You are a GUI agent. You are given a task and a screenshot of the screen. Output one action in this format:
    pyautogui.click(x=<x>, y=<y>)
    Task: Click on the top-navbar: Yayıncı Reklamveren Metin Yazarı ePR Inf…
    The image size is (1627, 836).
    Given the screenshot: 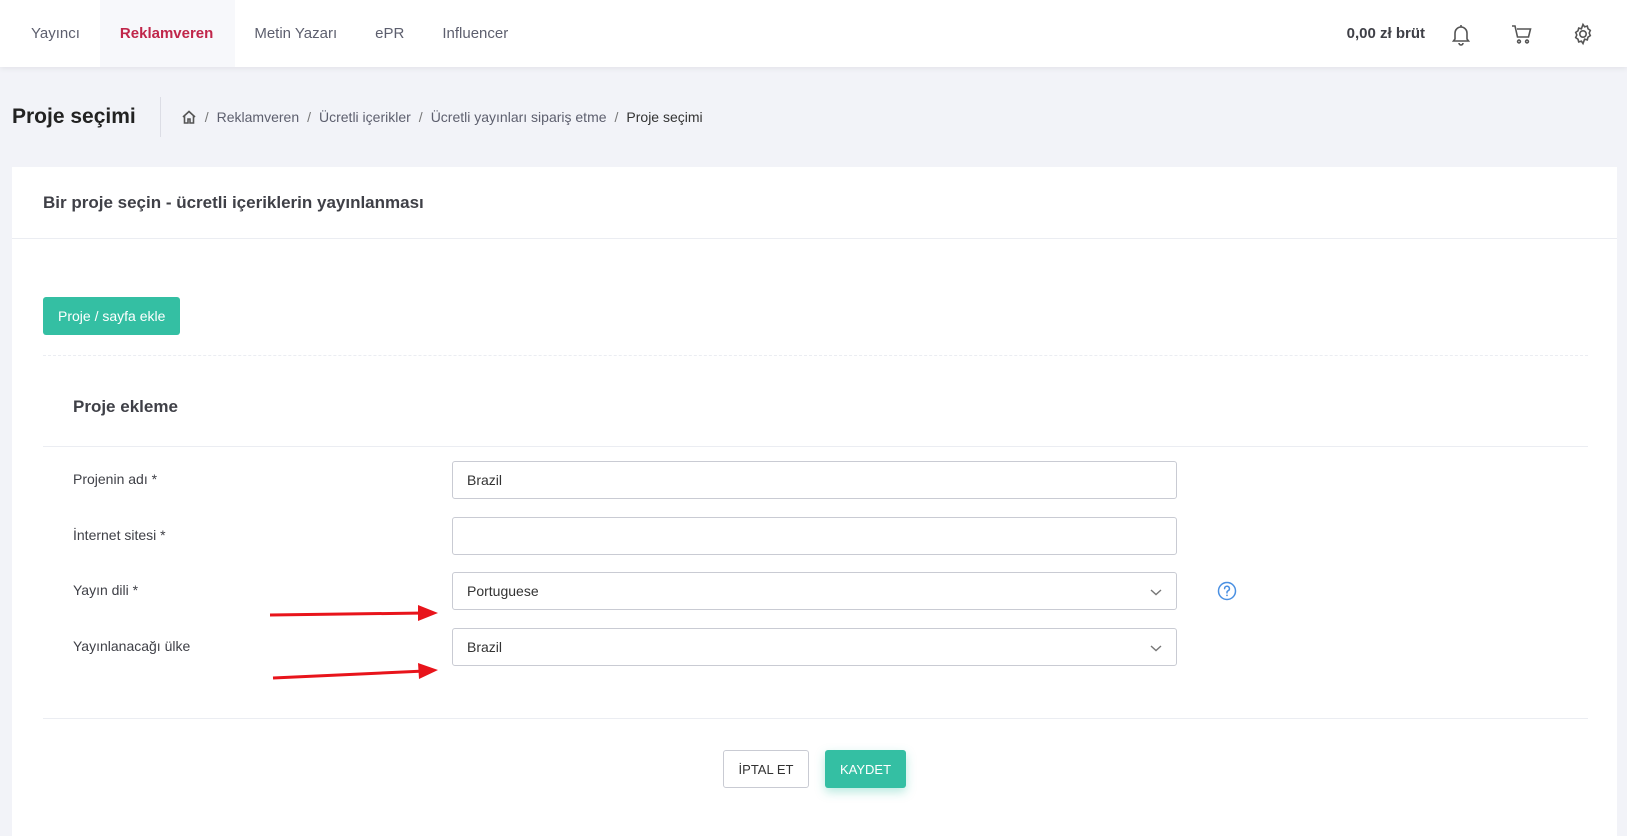 What is the action you would take?
    pyautogui.click(x=813, y=33)
    